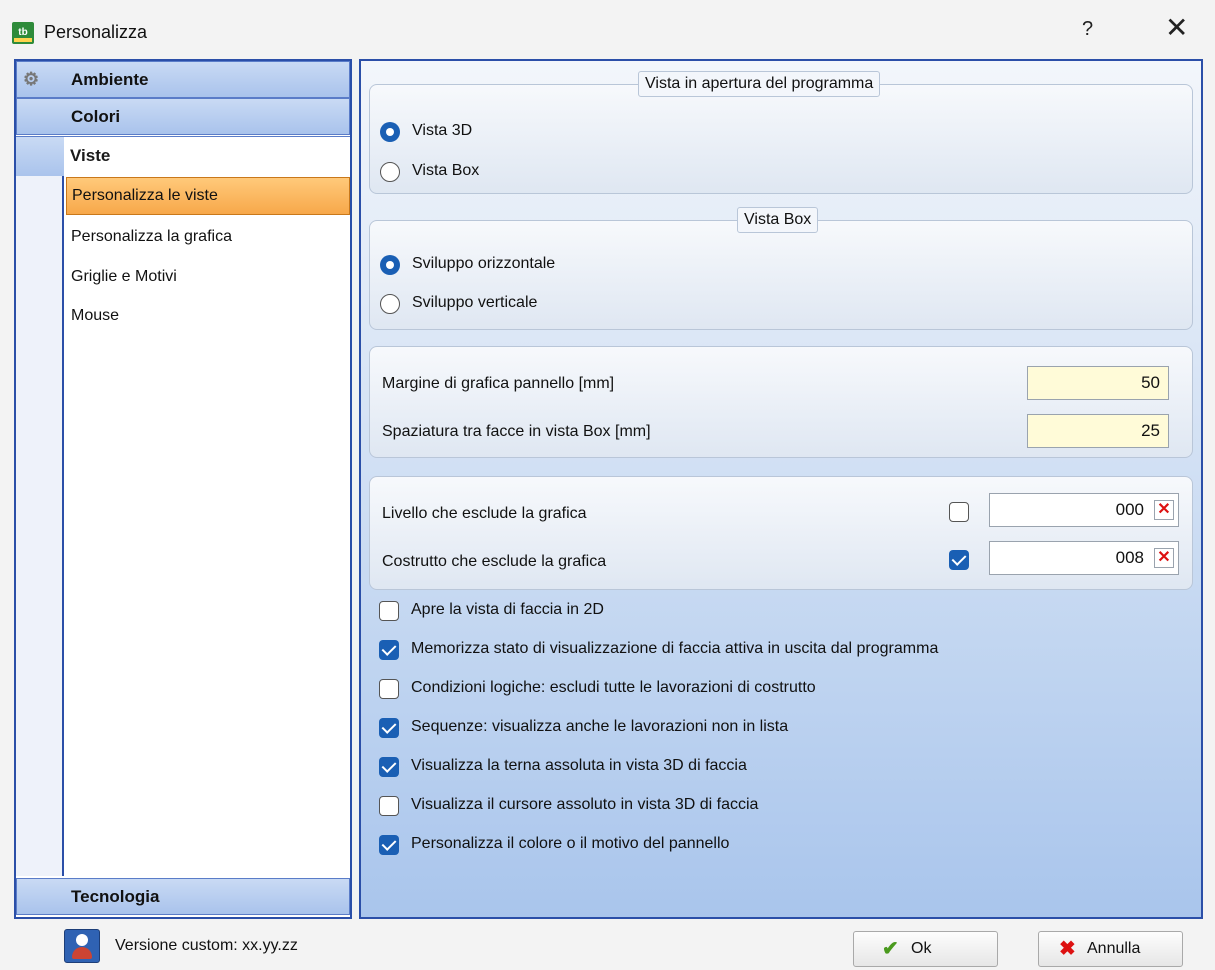  I want to click on panel-margin-label: Margine di grafica pannello [mm], so click(498, 383).